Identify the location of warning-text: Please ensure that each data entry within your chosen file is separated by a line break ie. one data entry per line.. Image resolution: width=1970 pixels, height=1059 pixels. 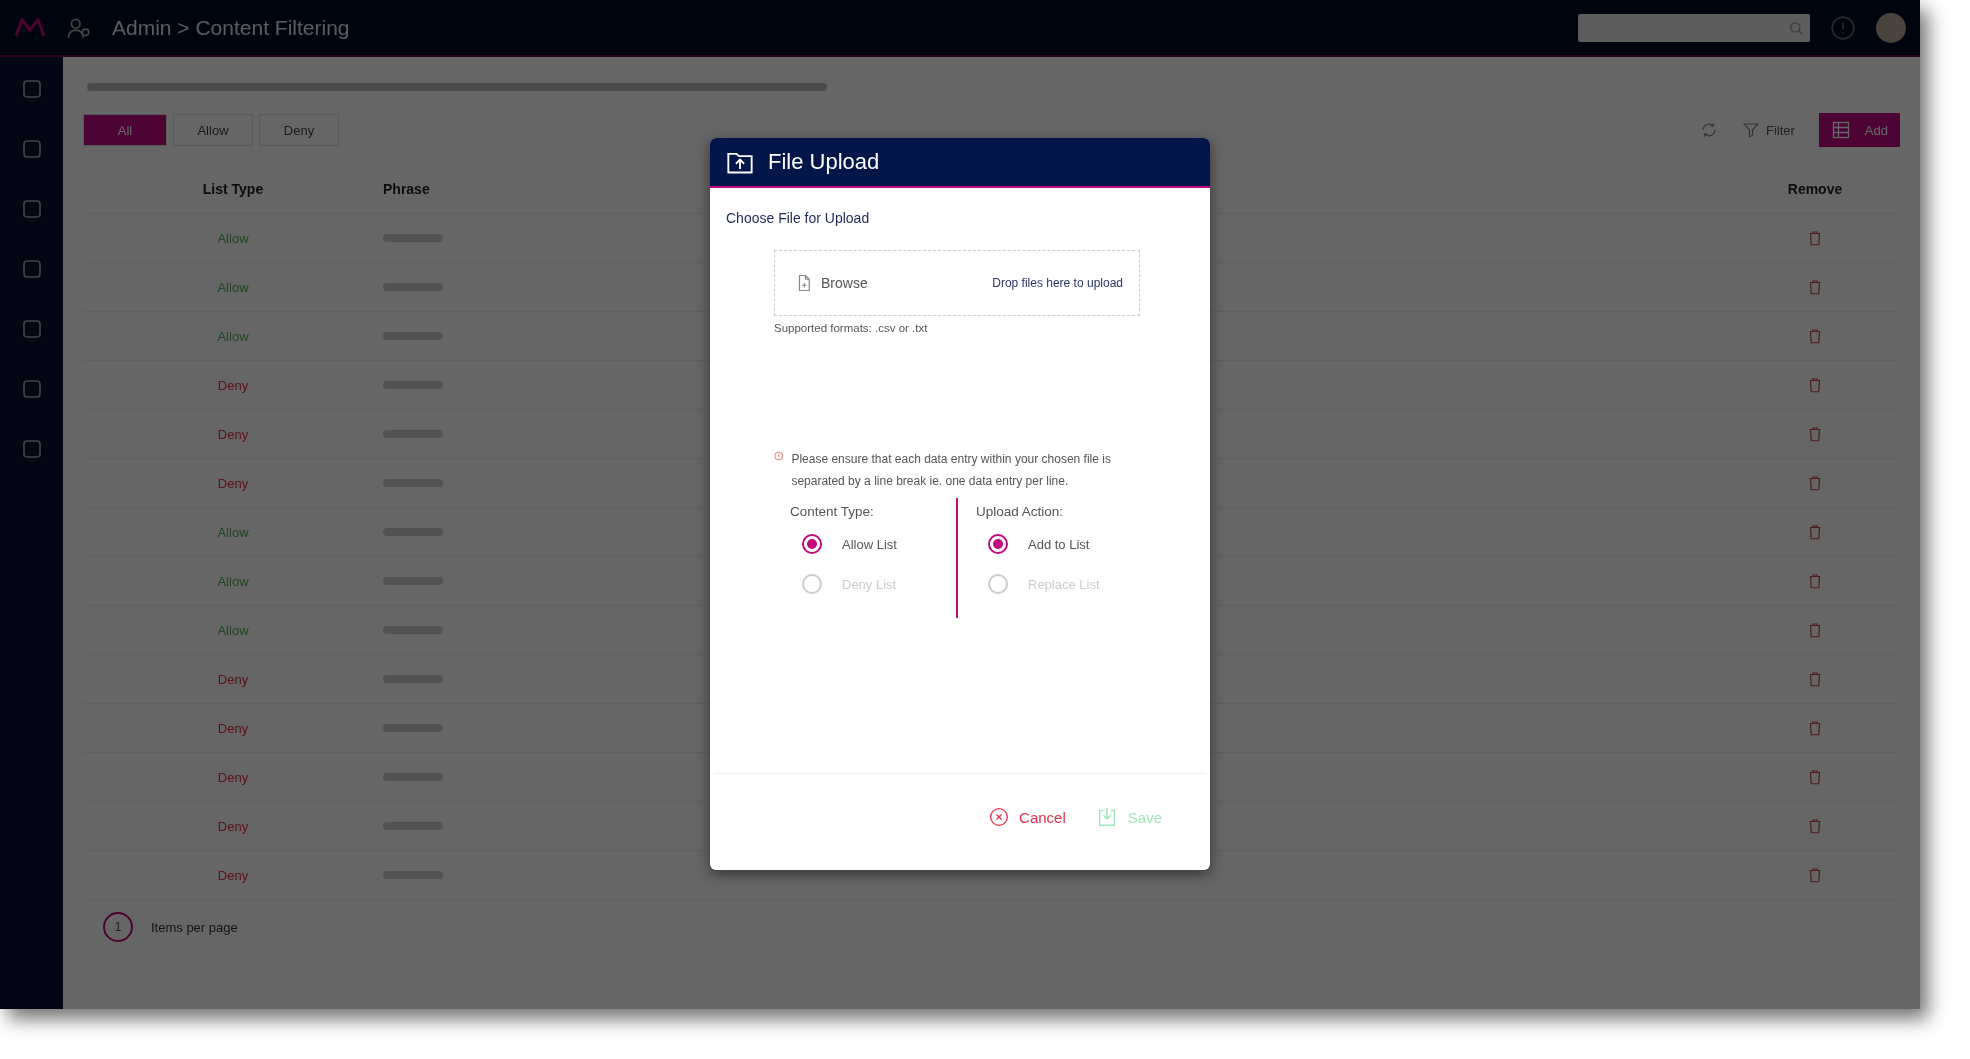
(951, 470).